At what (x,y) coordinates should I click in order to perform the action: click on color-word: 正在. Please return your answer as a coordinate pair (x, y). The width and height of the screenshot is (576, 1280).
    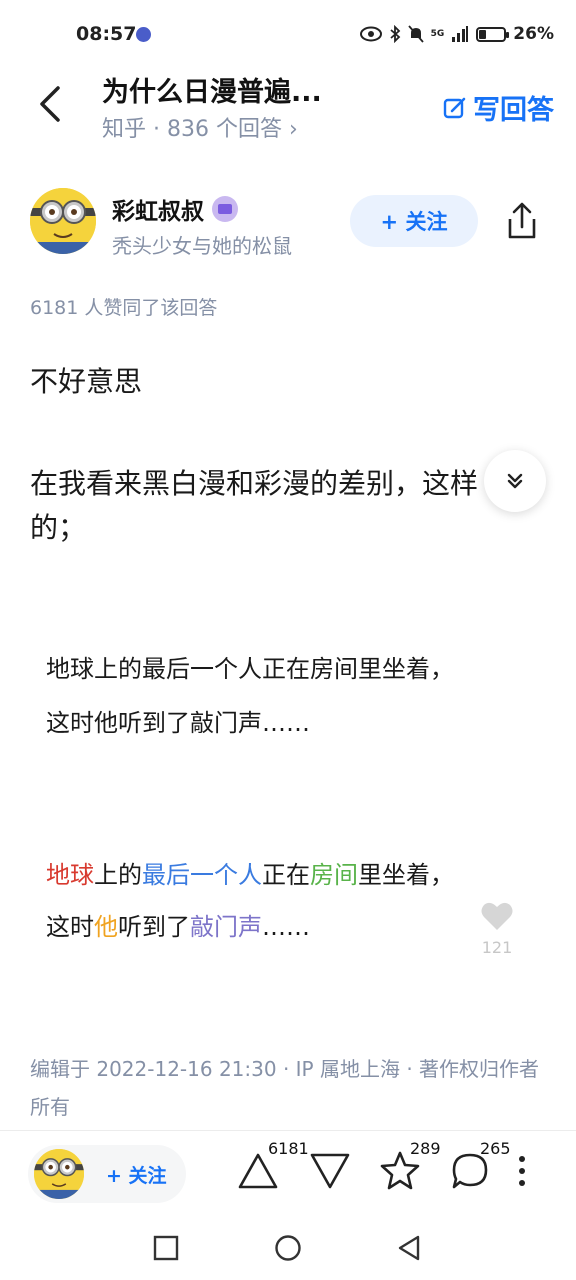
    Looking at the image, I should click on (286, 875).